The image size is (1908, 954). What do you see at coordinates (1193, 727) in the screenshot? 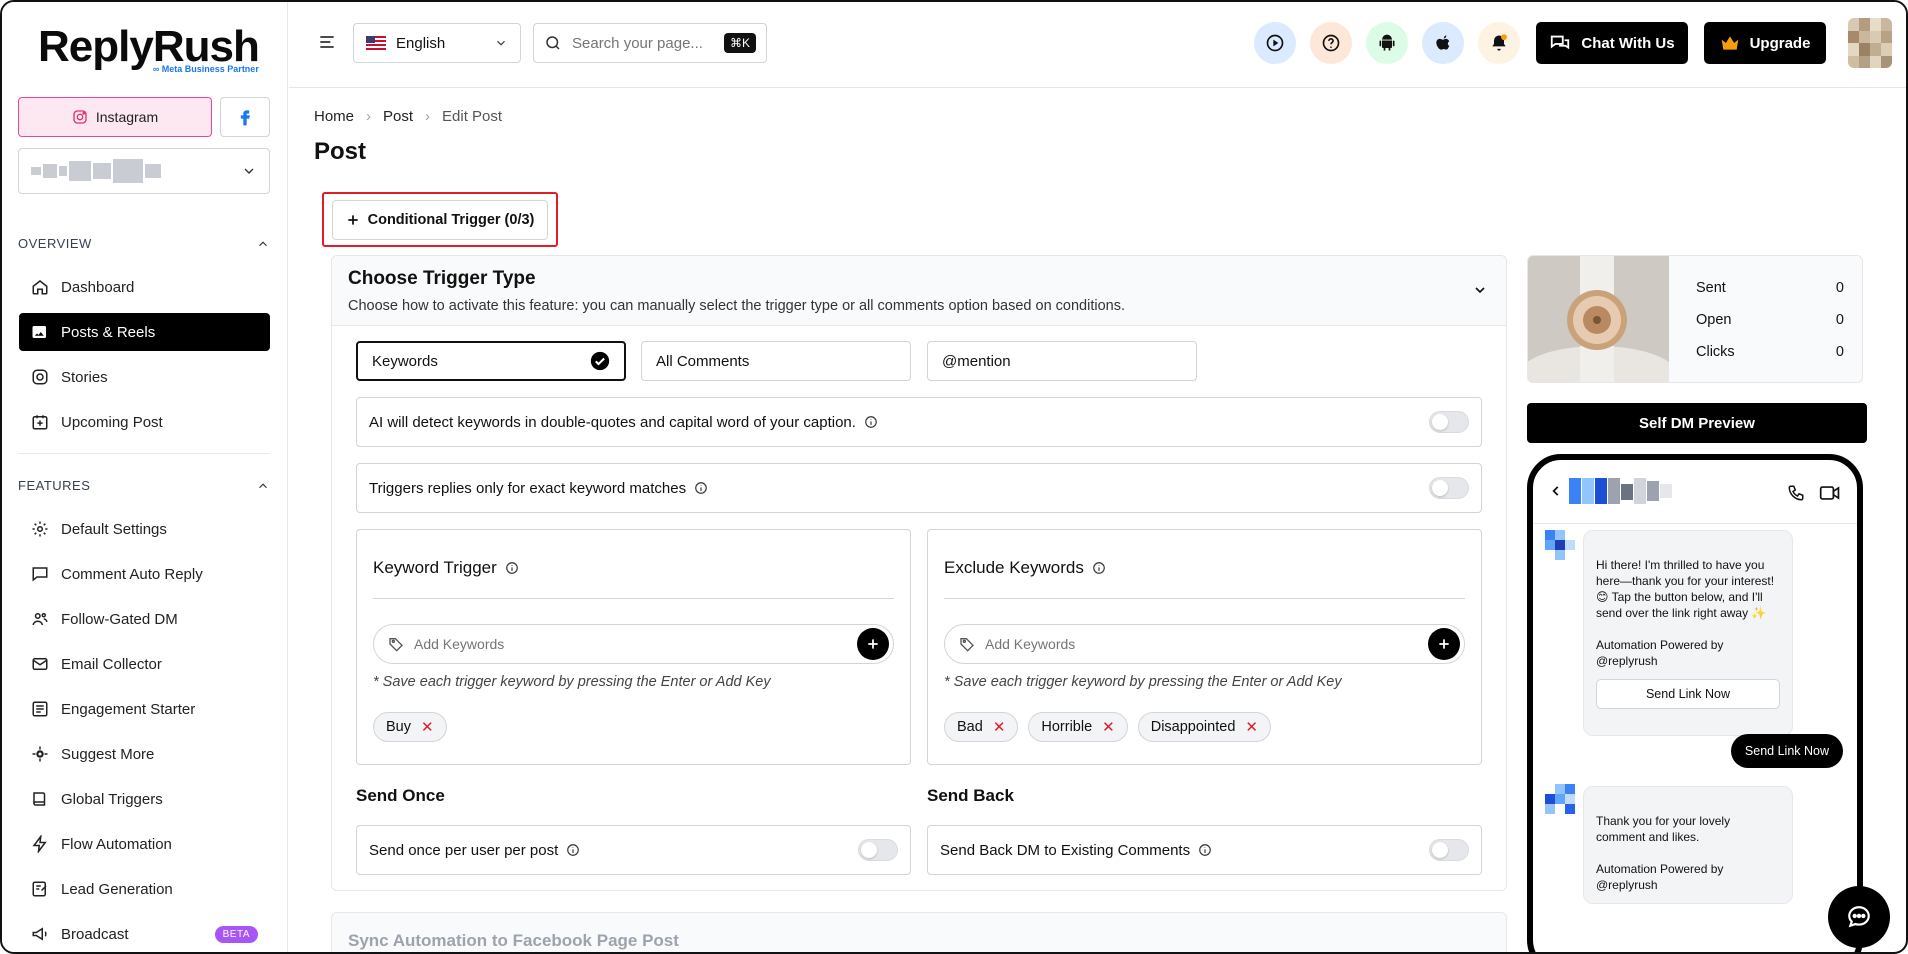
I see `chip-label: Disappointed` at bounding box center [1193, 727].